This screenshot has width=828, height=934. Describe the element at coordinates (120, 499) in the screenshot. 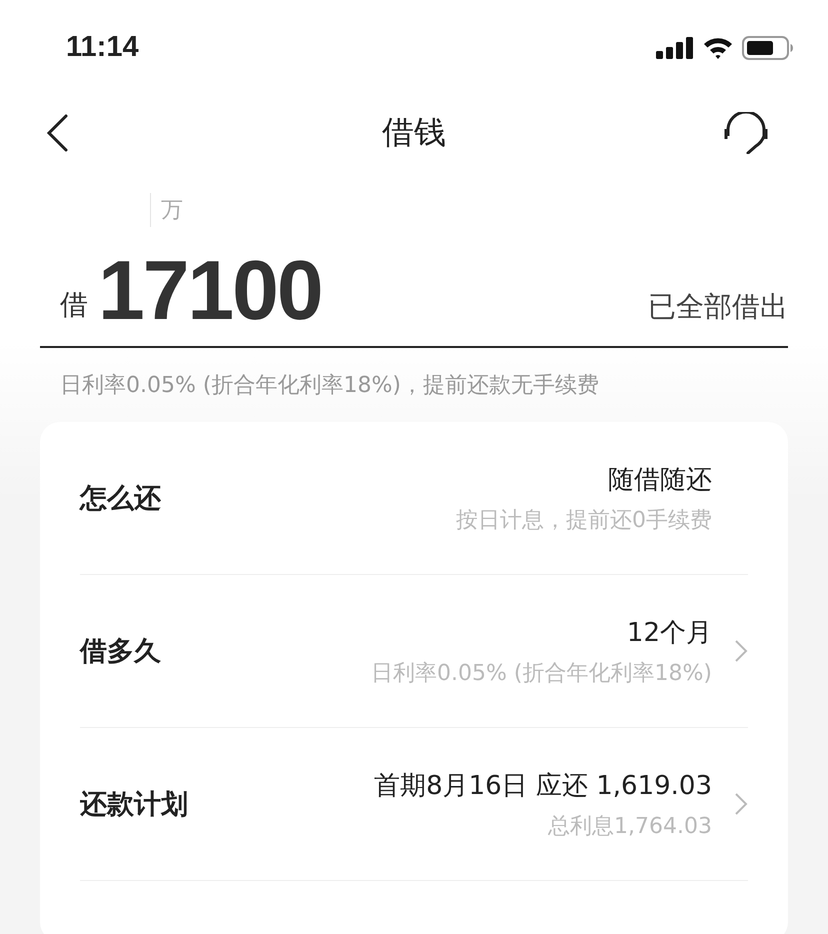

I see `row-label: 怎么还` at that location.